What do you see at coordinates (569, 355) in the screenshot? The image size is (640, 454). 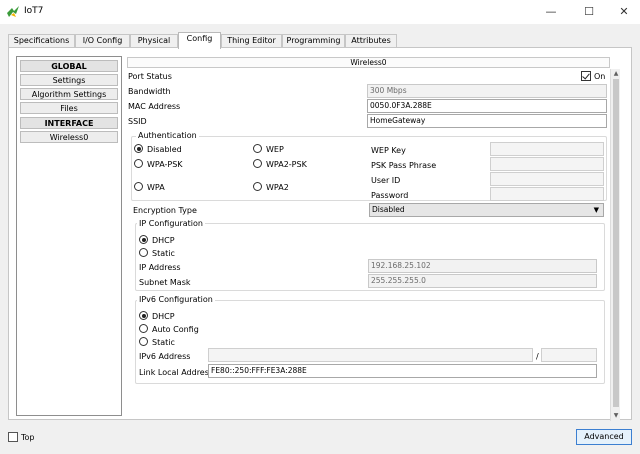 I see `ipv6-prefix-field` at bounding box center [569, 355].